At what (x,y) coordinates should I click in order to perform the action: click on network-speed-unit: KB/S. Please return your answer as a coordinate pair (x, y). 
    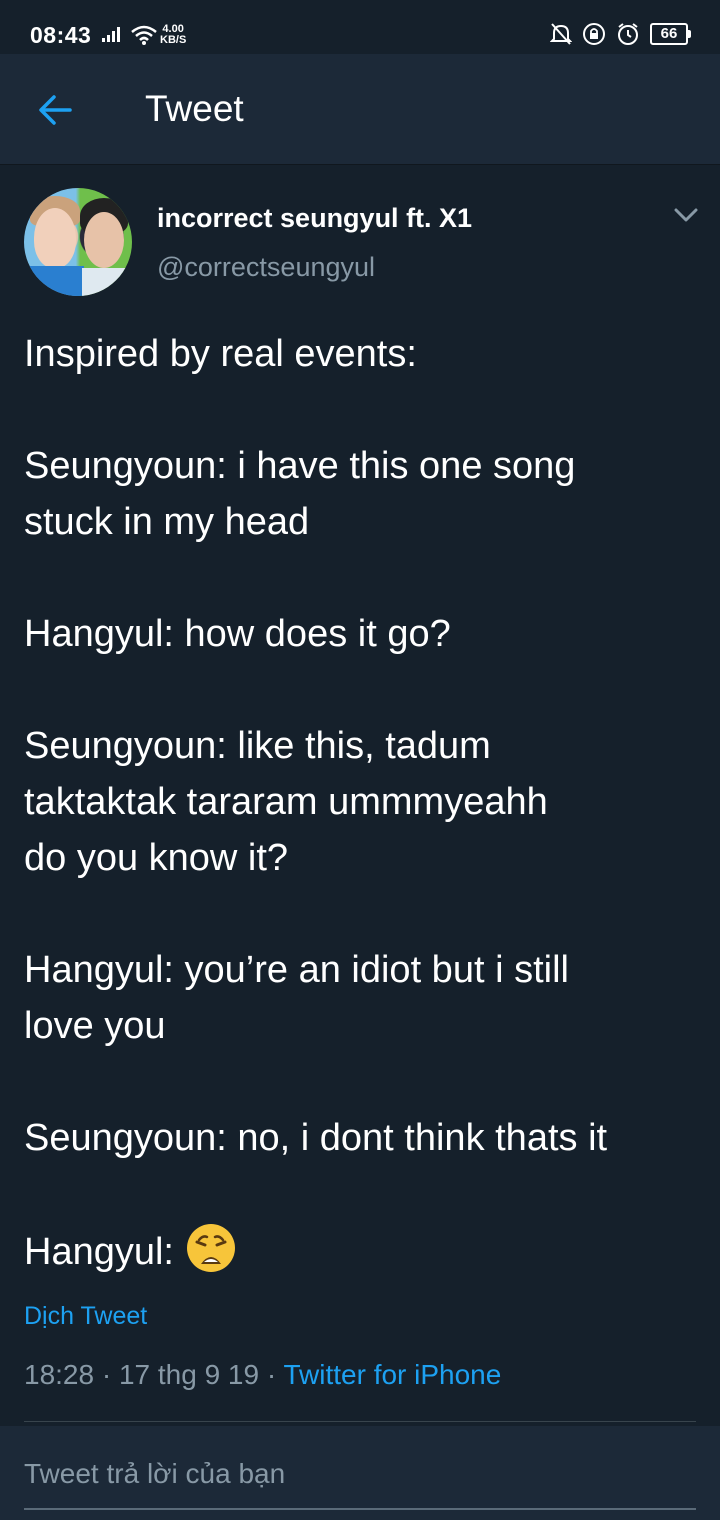
    Looking at the image, I should click on (173, 40).